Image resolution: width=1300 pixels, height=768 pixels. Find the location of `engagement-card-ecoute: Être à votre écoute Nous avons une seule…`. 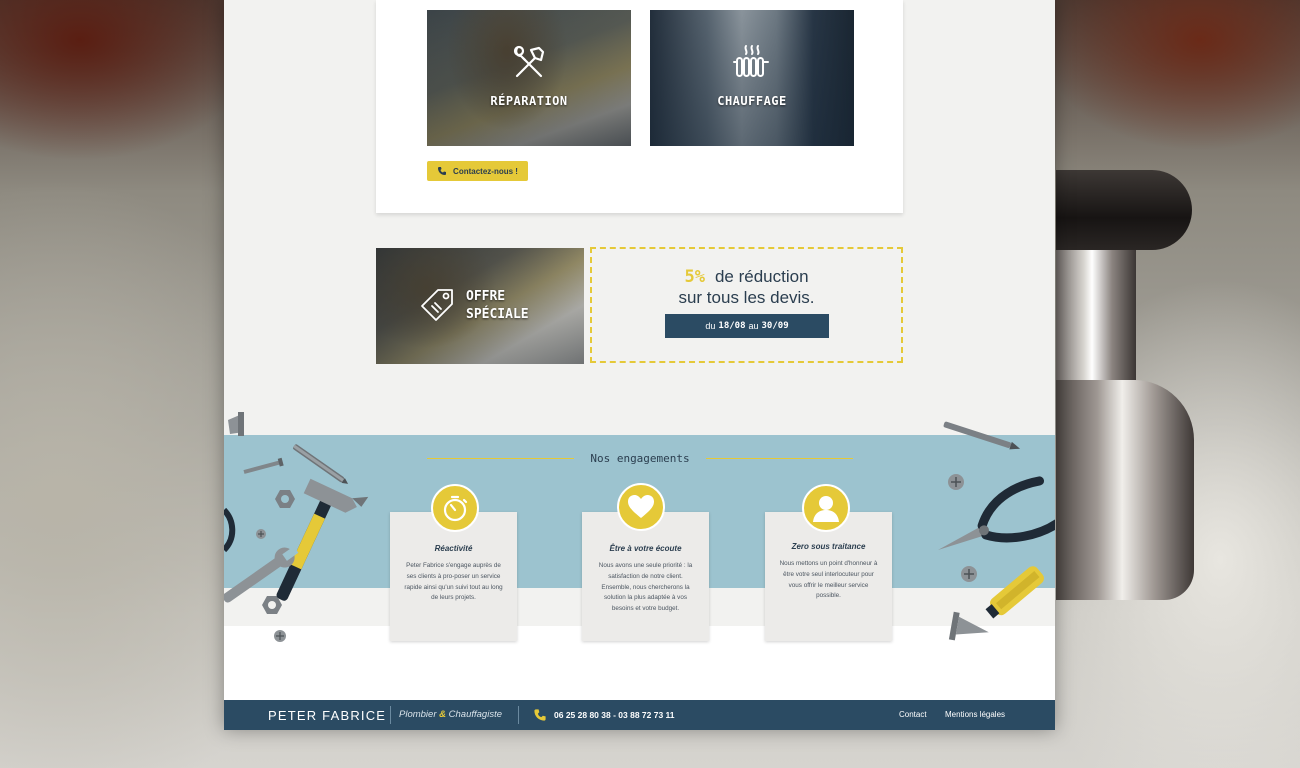

engagement-card-ecoute: Être à votre écoute Nous avons une seule… is located at coordinates (645, 576).